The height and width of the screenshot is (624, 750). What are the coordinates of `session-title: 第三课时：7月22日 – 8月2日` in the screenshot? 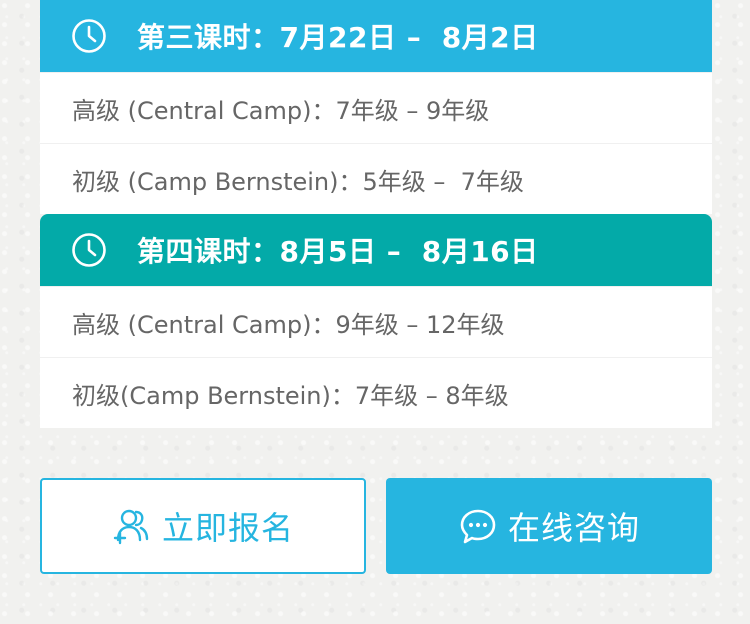 It's located at (338, 37).